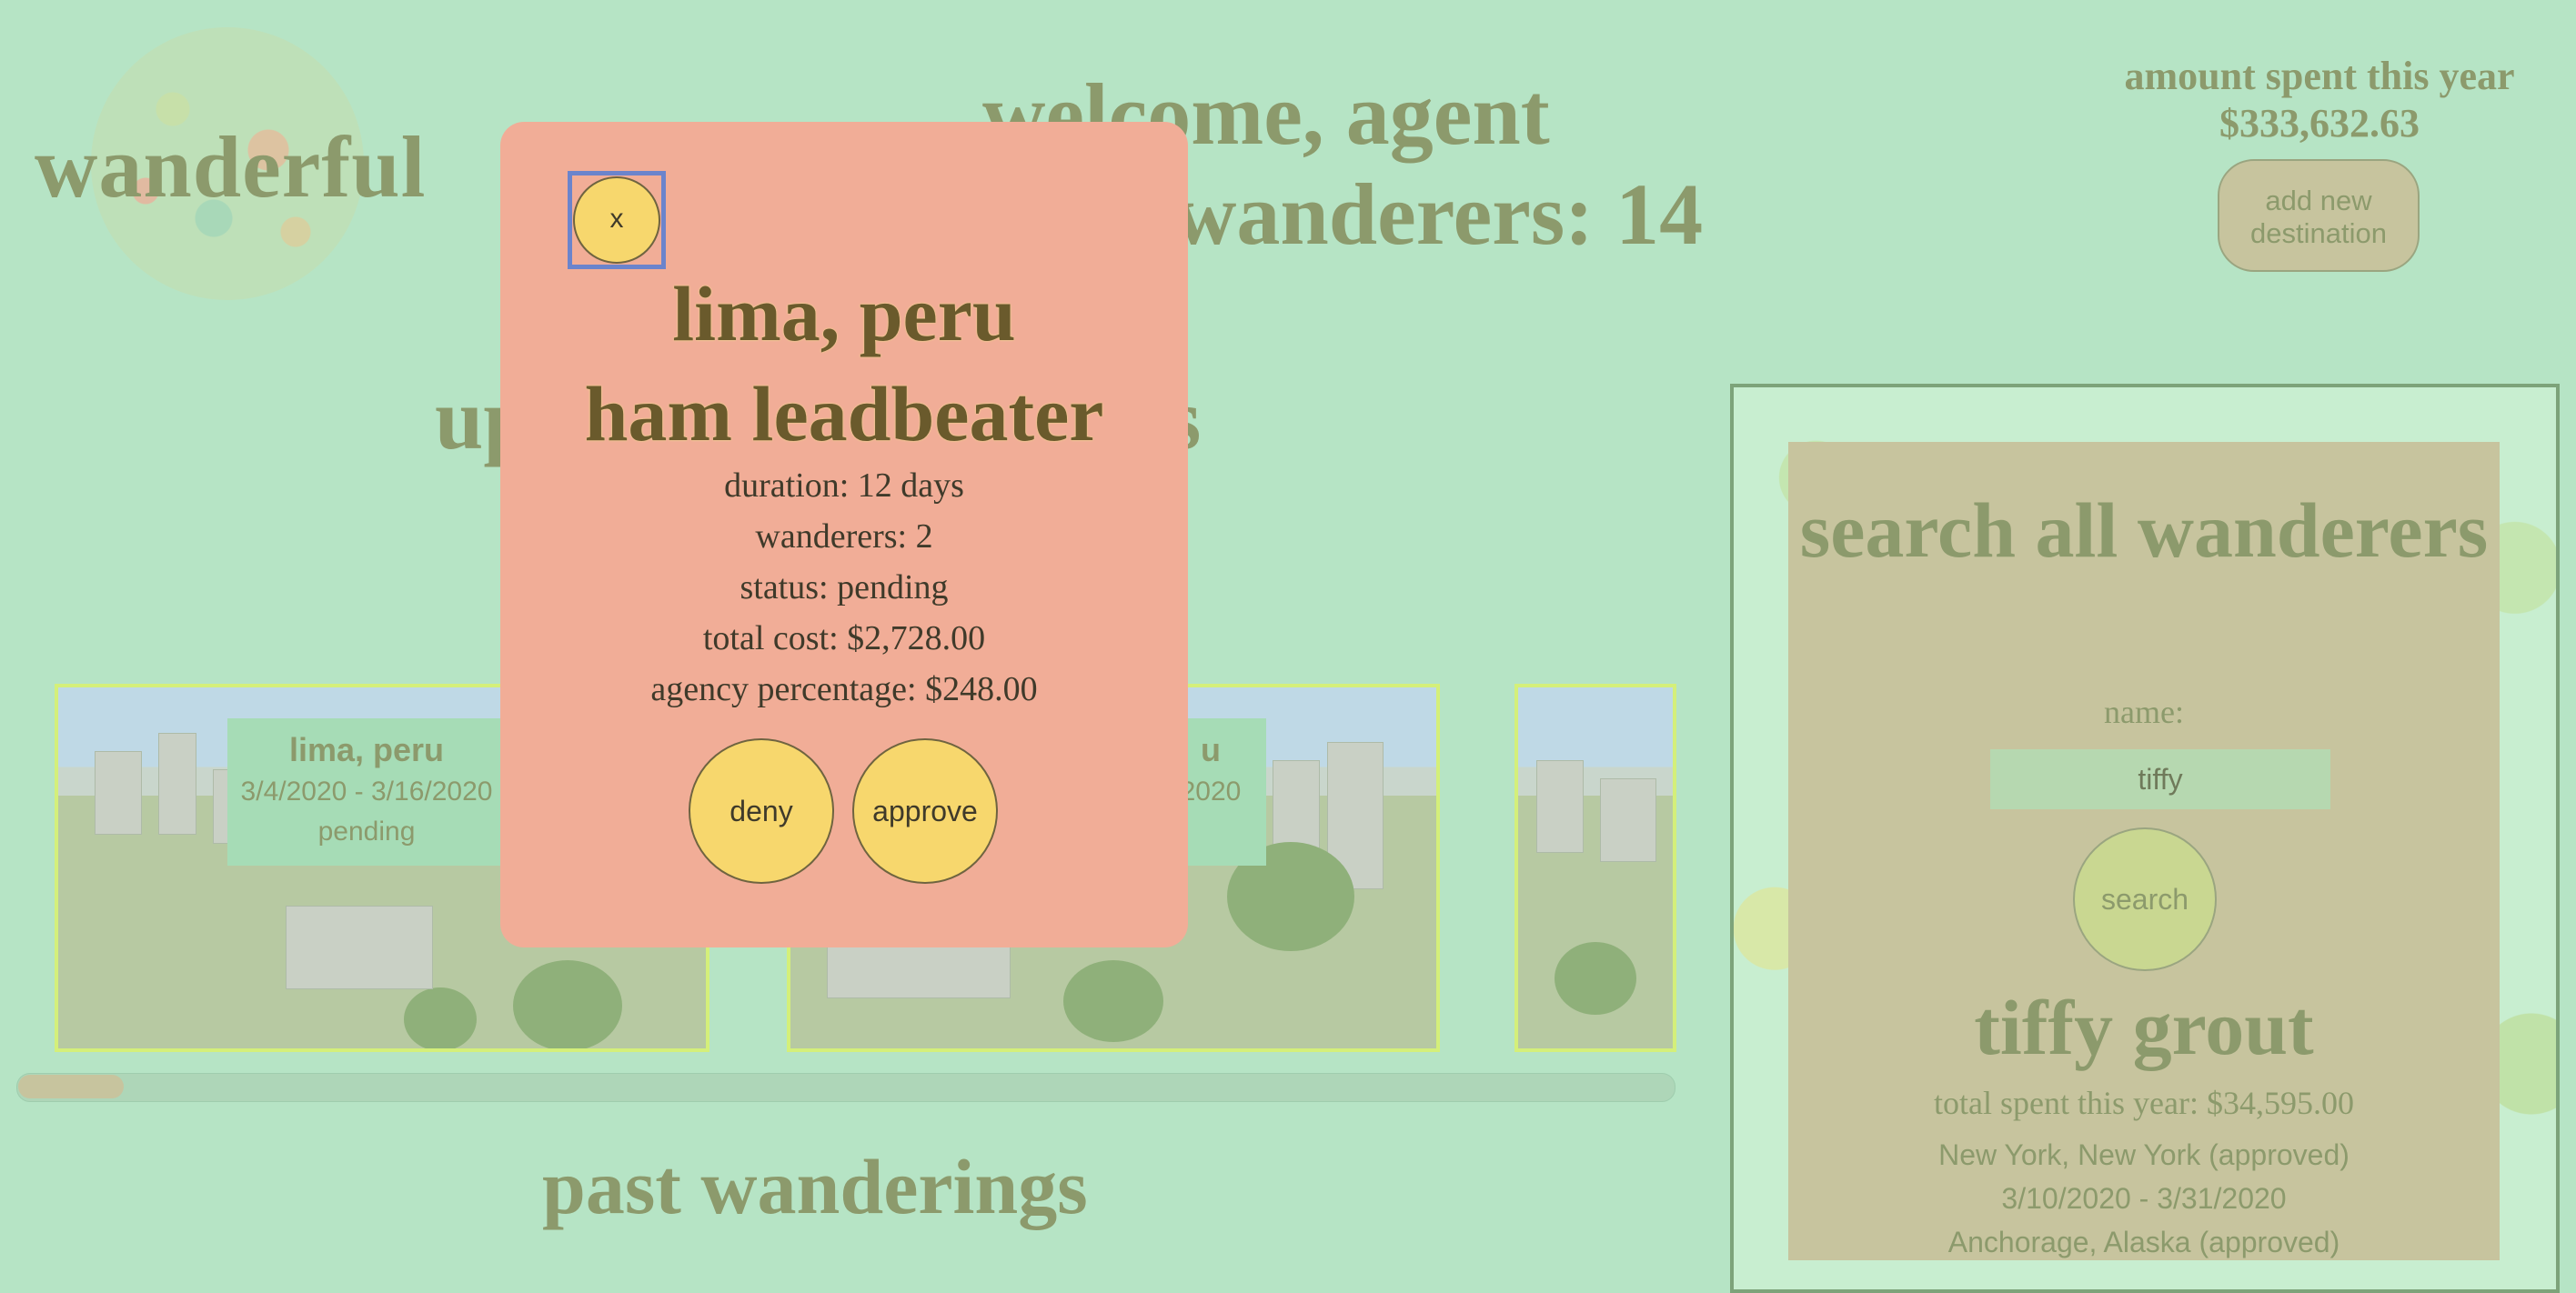 The image size is (2576, 1293). Describe the element at coordinates (815, 1186) in the screenshot. I see `past-wanderings-heading: past wanderings` at that location.